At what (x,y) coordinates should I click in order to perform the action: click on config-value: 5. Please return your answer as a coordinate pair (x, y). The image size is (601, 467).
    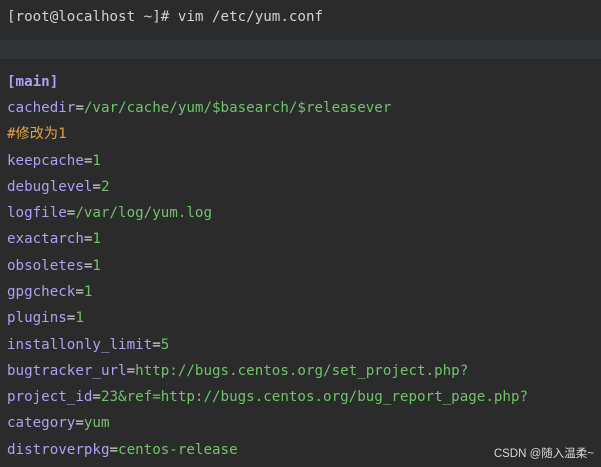
    Looking at the image, I should click on (165, 345).